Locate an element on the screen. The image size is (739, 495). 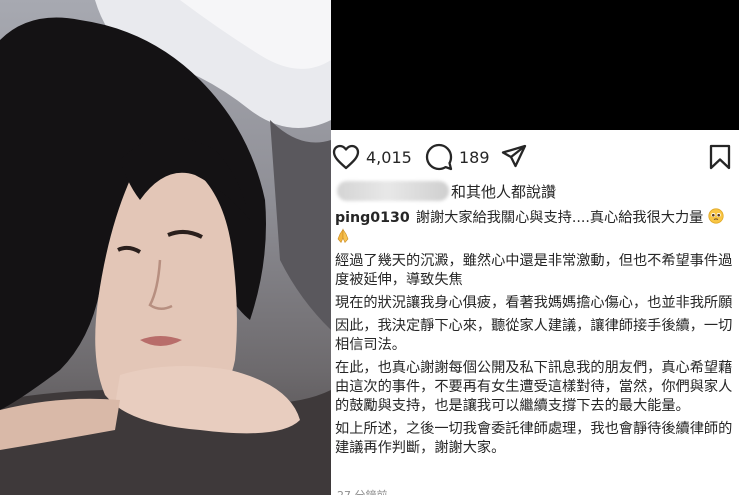
pleading-face-emoji is located at coordinates (716, 216).